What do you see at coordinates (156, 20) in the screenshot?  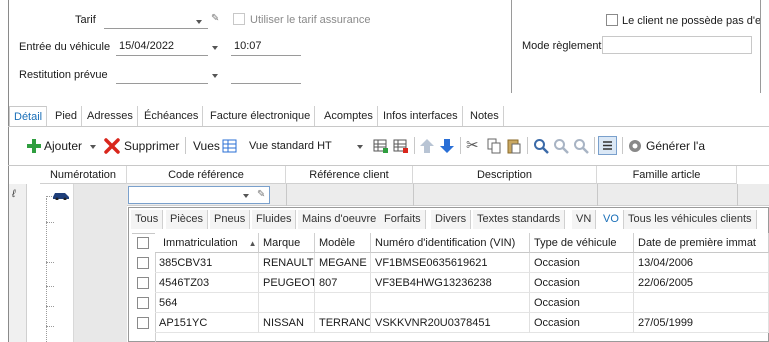 I see `tarif-select` at bounding box center [156, 20].